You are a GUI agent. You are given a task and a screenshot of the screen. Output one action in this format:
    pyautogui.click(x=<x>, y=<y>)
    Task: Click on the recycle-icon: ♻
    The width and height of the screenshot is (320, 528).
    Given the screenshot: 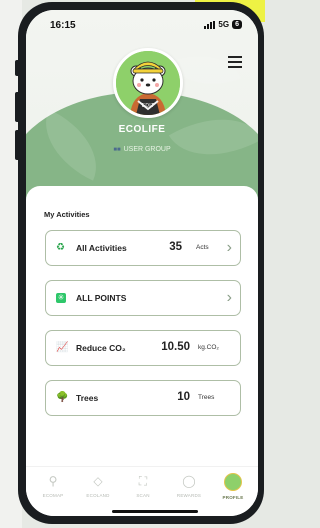 What is the action you would take?
    pyautogui.click(x=60, y=247)
    